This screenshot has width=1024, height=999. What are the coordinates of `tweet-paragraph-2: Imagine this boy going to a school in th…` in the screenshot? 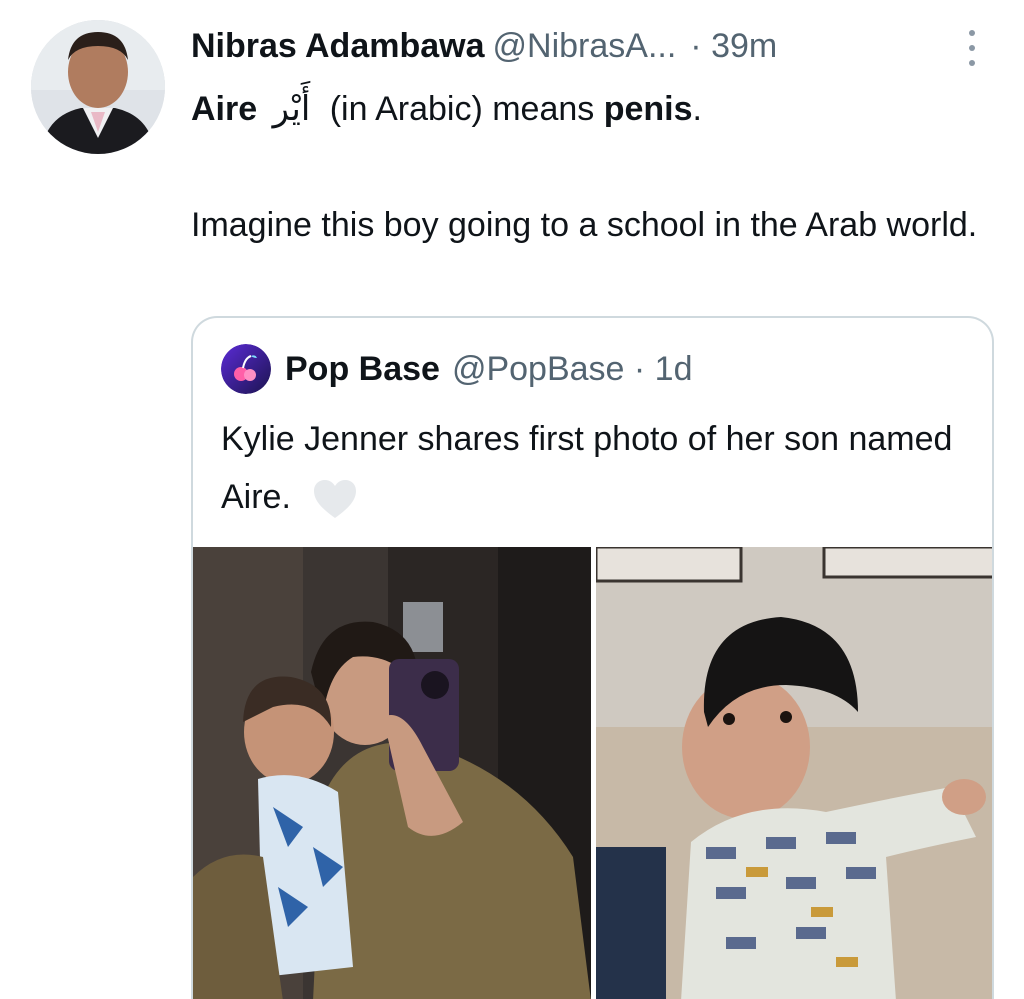 It's located at (584, 225).